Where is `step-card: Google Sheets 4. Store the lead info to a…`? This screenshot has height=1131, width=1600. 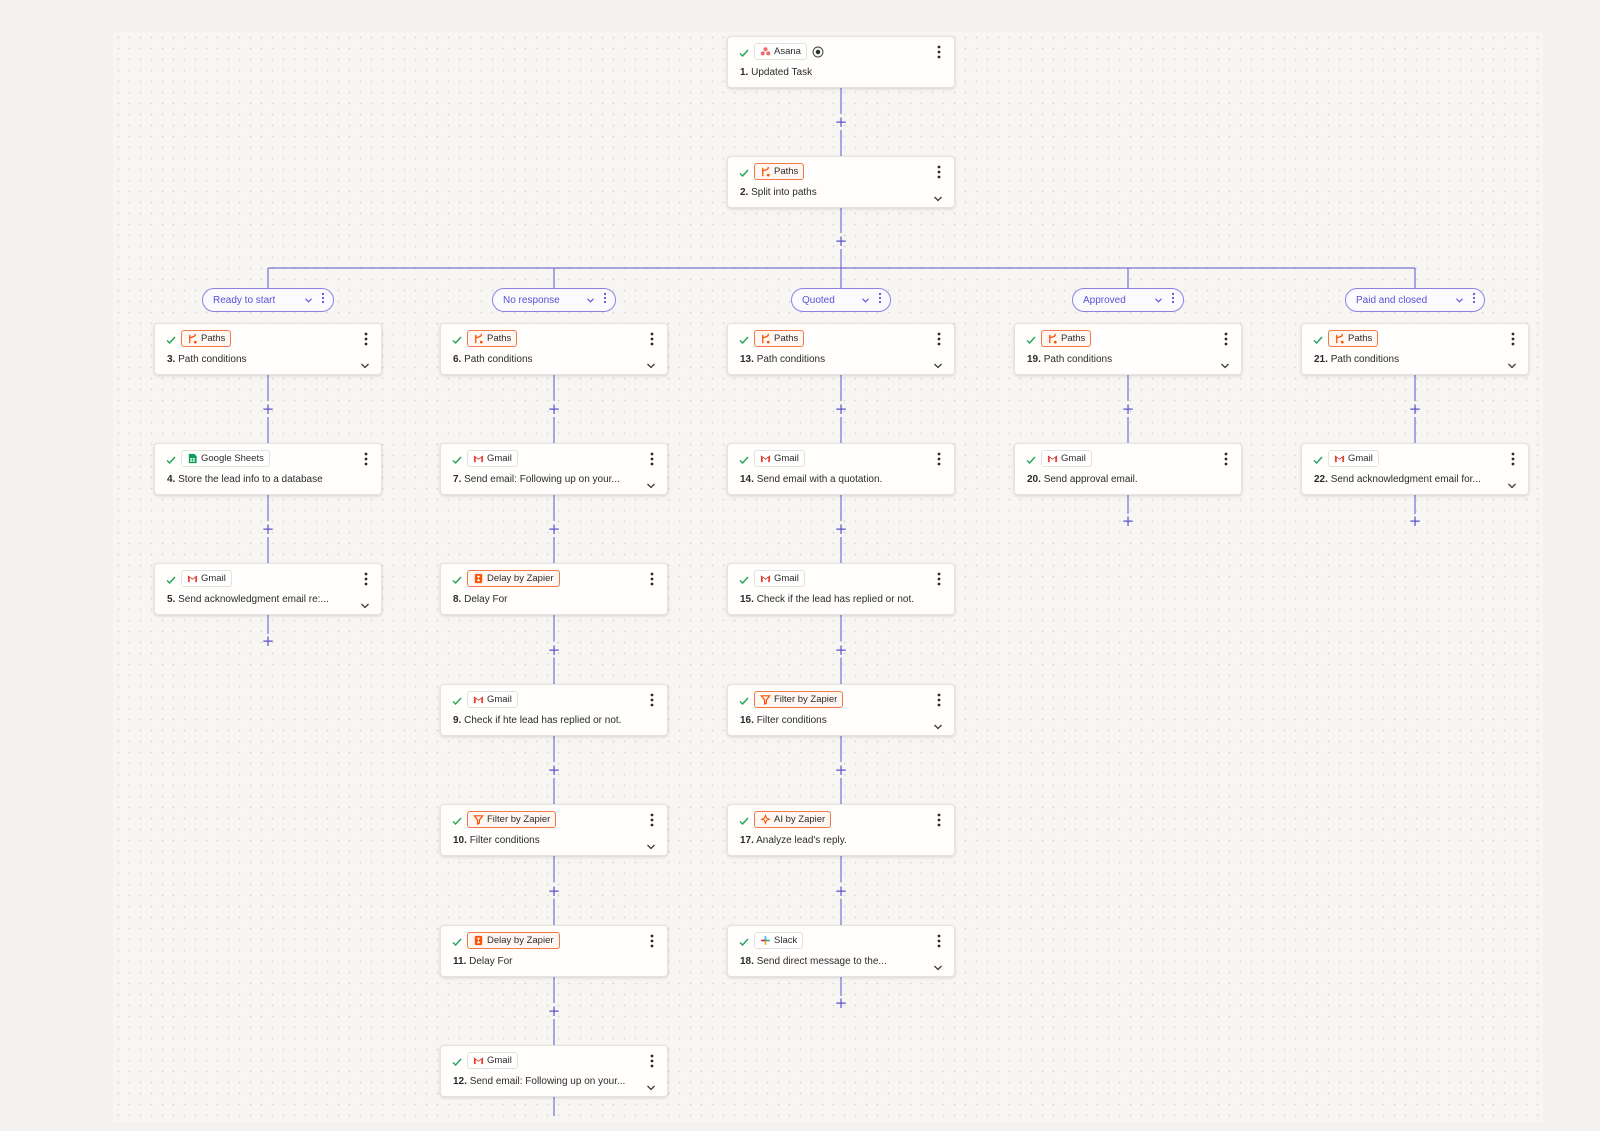
step-card: Google Sheets 4. Store the lead info to a… is located at coordinates (268, 469).